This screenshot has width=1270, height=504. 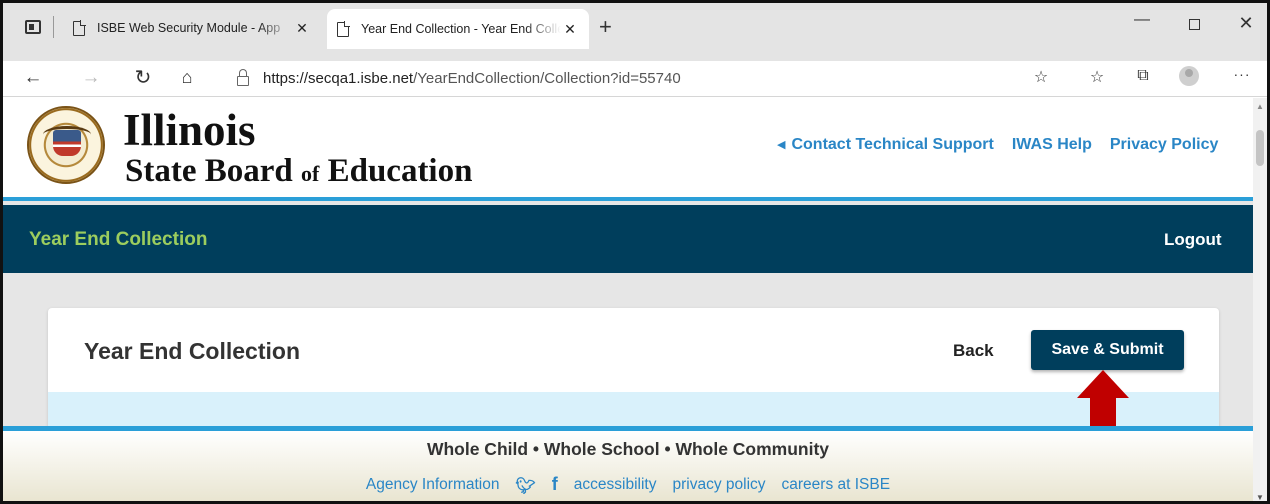 What do you see at coordinates (53, 27) in the screenshot?
I see `tab-separator` at bounding box center [53, 27].